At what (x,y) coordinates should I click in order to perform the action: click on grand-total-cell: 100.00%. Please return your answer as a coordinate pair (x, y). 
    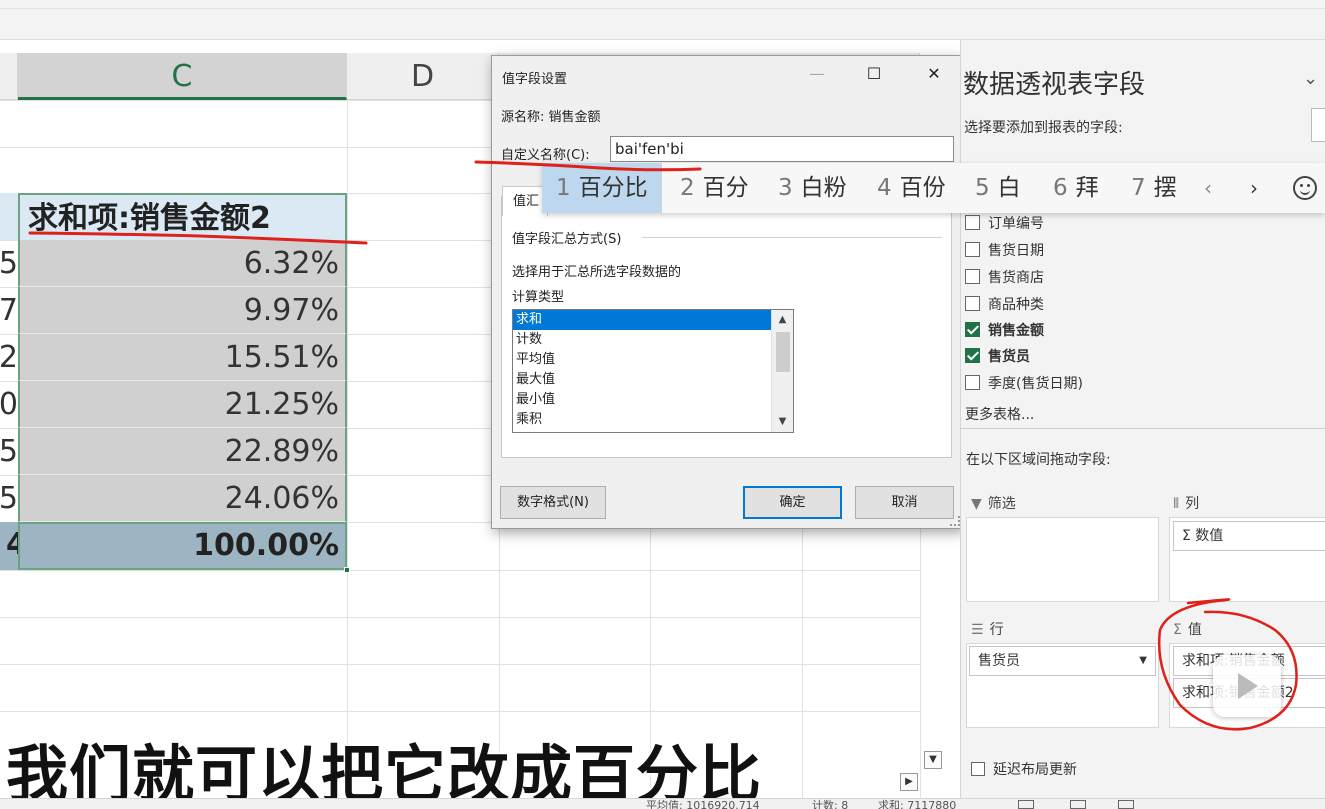
    Looking at the image, I should click on (182, 546).